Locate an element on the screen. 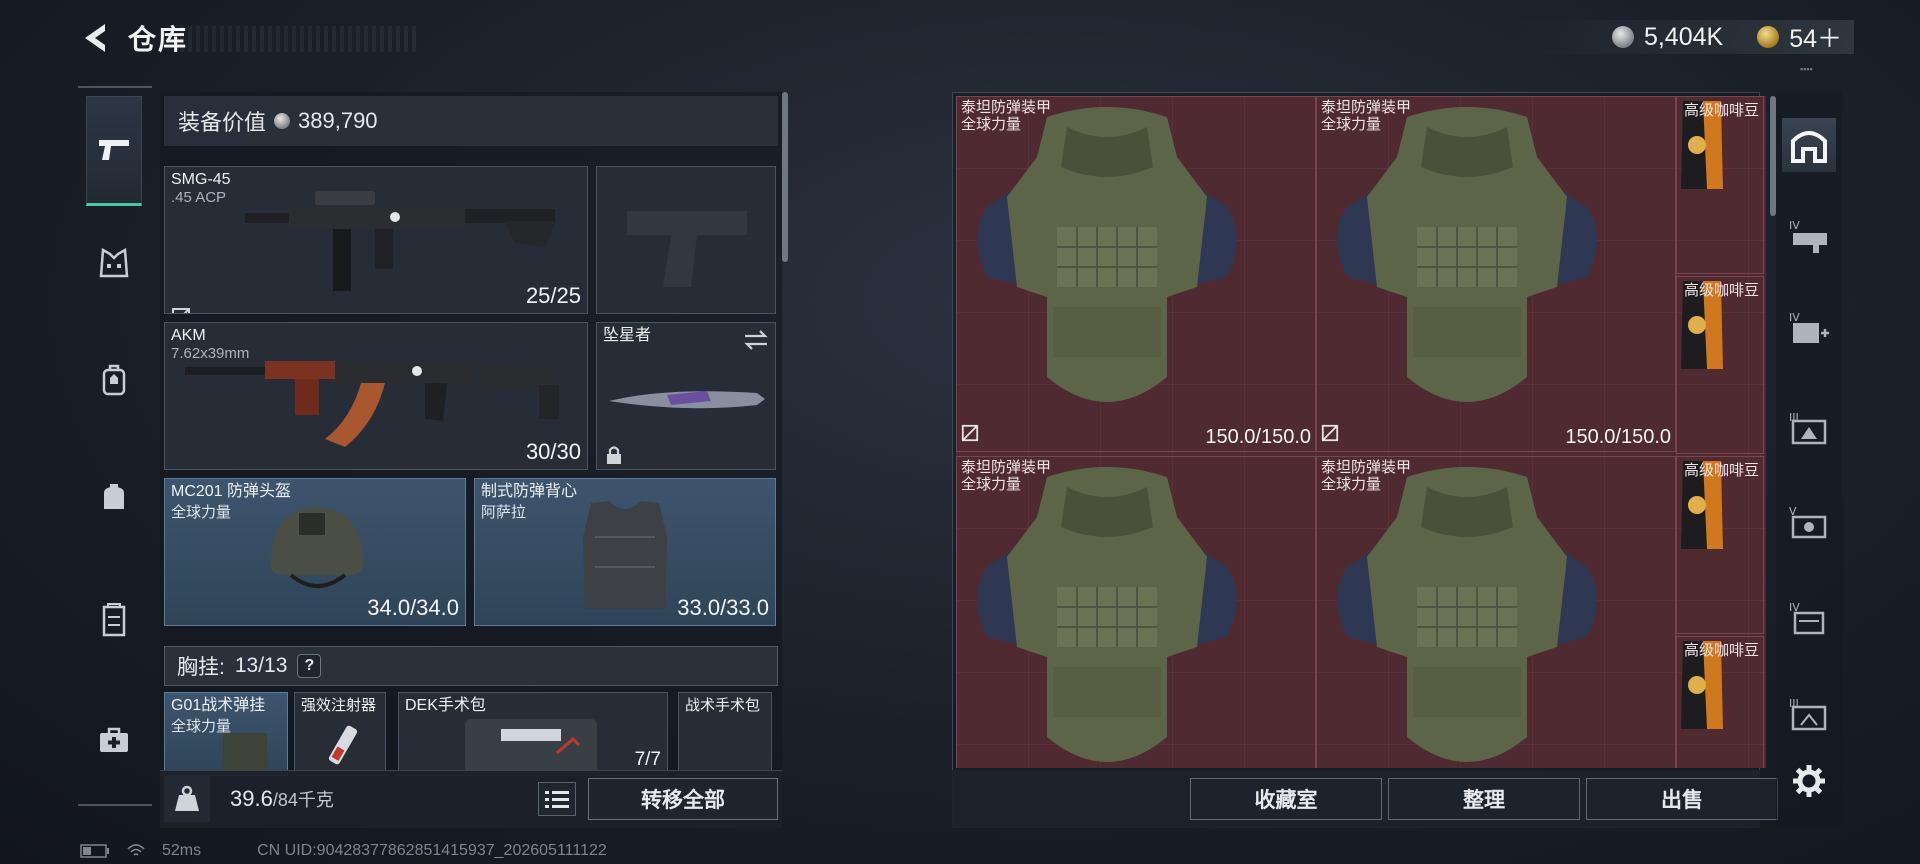 Image resolution: width=1920 pixels, height=864 pixels. vest-slot: 制式防弹背心 阿萨拉 33.0/33.0 is located at coordinates (625, 552).